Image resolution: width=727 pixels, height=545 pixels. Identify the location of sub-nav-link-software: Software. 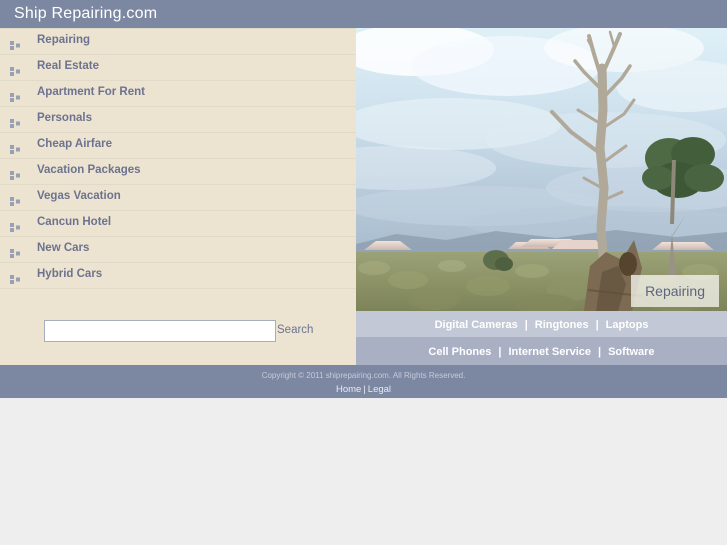
(631, 352).